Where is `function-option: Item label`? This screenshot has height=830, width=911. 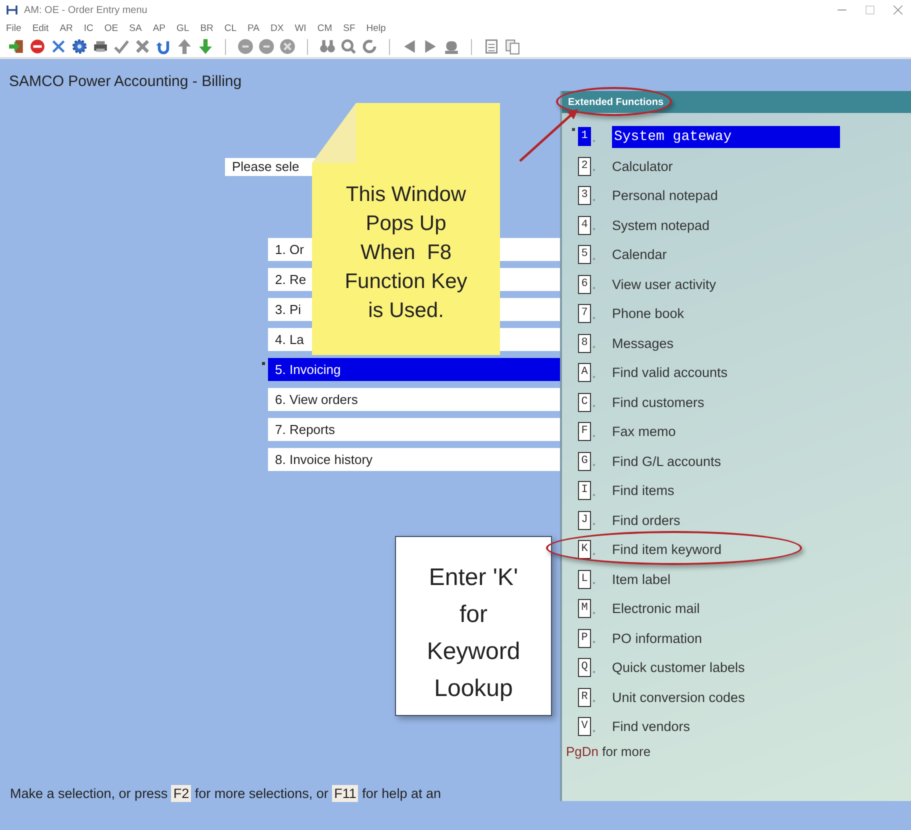
function-option: Item label is located at coordinates (641, 579).